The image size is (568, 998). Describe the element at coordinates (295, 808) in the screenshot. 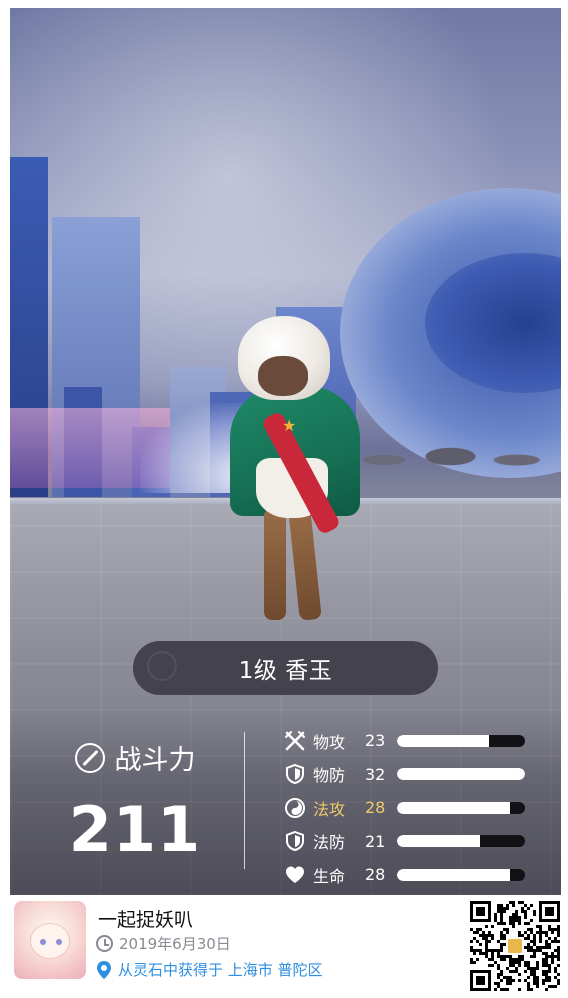

I see `swirl-icon` at that location.